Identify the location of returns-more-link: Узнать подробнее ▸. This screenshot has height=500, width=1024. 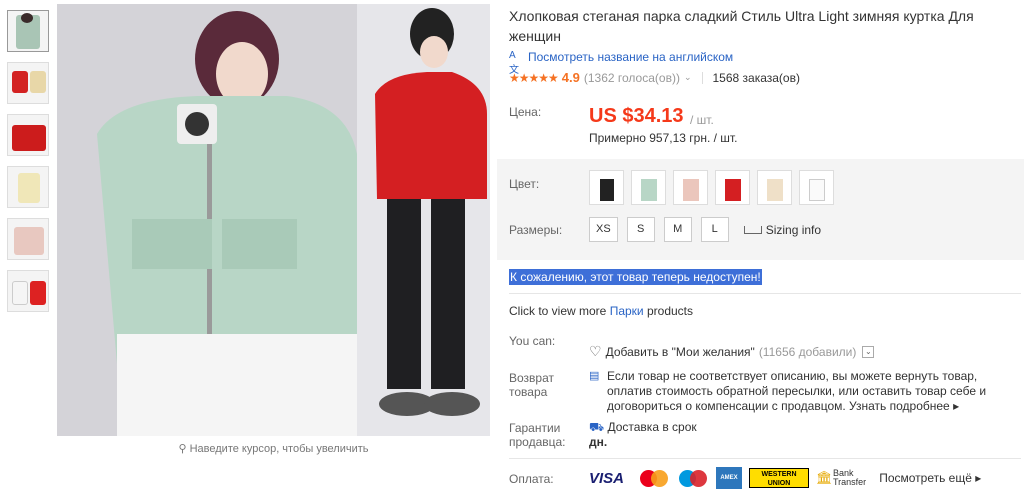
(904, 406).